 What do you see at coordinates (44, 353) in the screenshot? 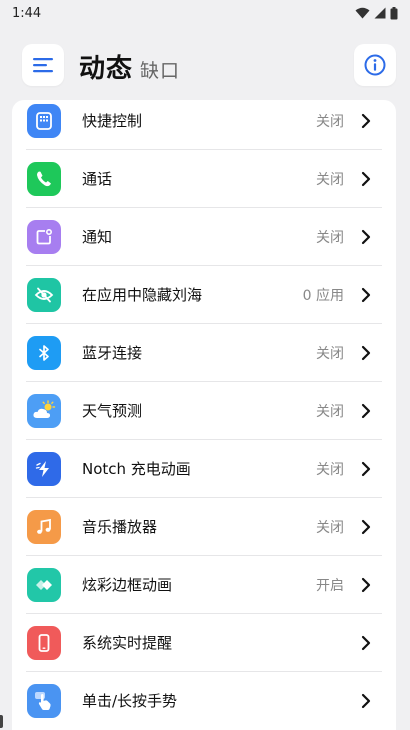
I see `bluetooth-icon` at bounding box center [44, 353].